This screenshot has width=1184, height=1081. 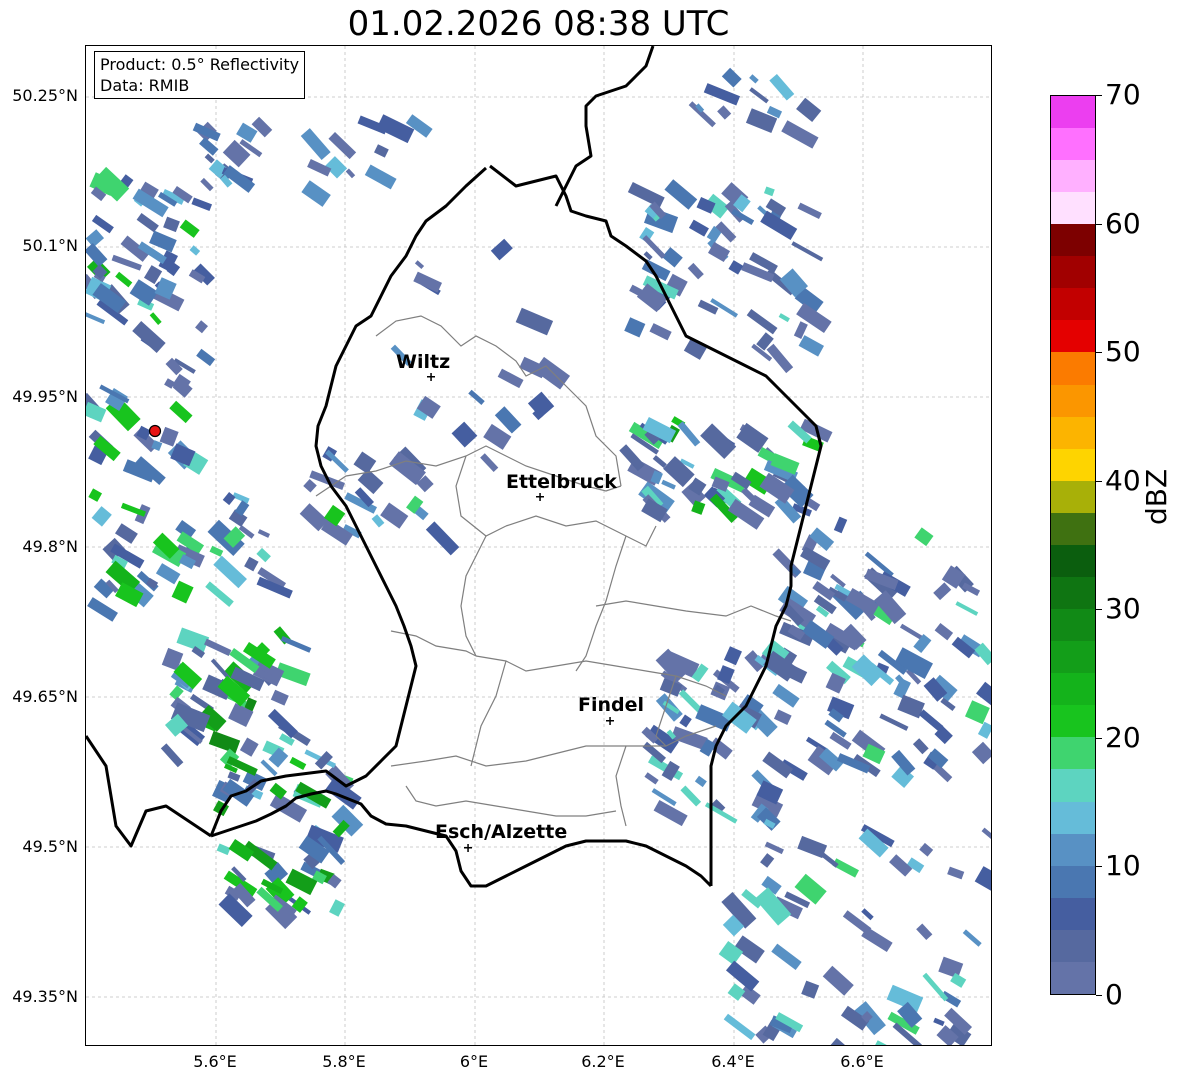 What do you see at coordinates (1073, 545) in the screenshot?
I see `dbz-colorbar` at bounding box center [1073, 545].